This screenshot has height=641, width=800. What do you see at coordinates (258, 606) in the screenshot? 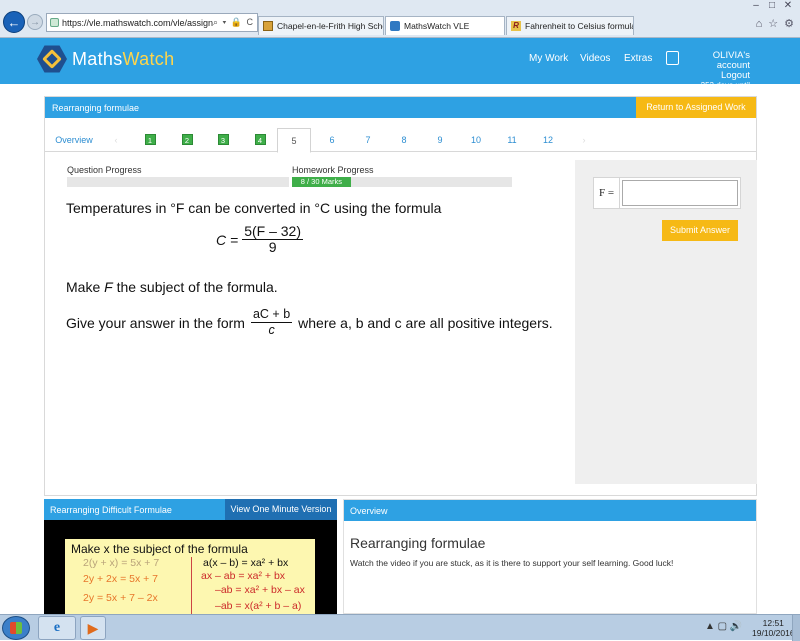
I see `board-right-line-4: –ab = x(a² + b – a)` at bounding box center [258, 606].